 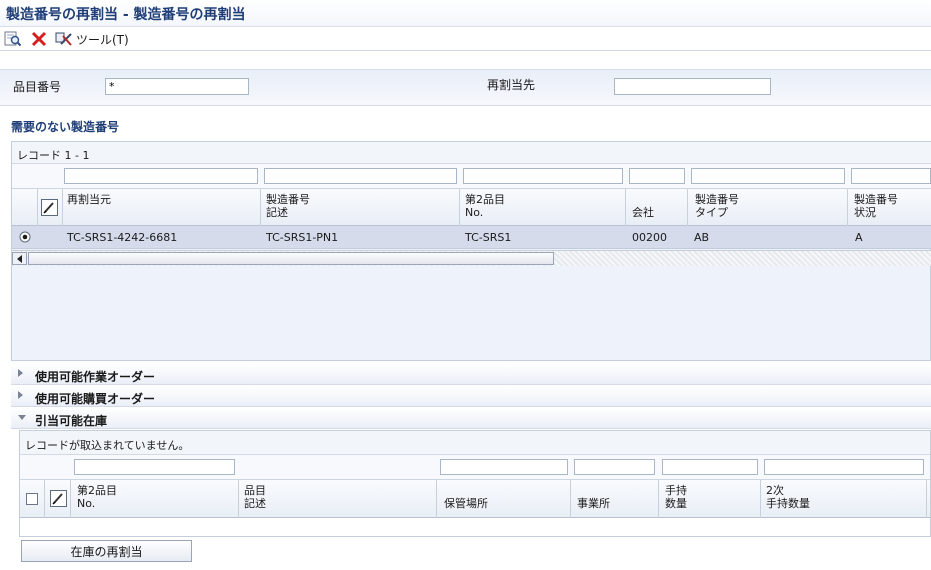 What do you see at coordinates (488, 237) in the screenshot?
I see `cell-second-item: TC-SRS1` at bounding box center [488, 237].